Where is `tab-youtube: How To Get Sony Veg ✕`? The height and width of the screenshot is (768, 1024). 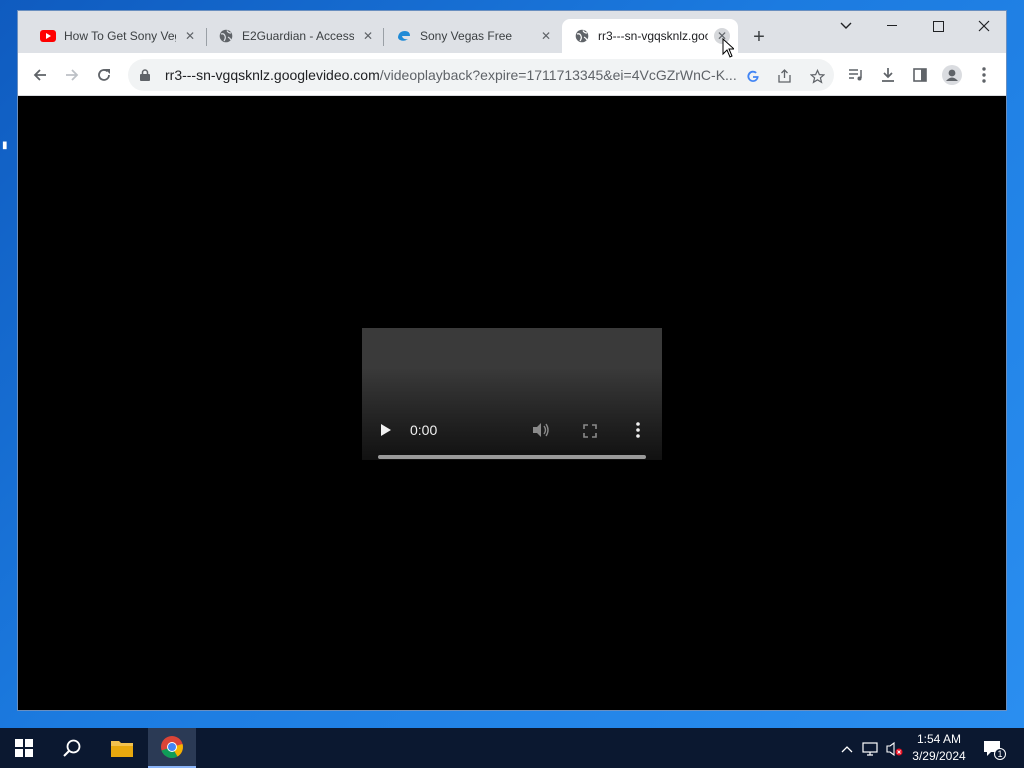
tab-youtube: How To Get Sony Veg ✕ is located at coordinates (117, 36).